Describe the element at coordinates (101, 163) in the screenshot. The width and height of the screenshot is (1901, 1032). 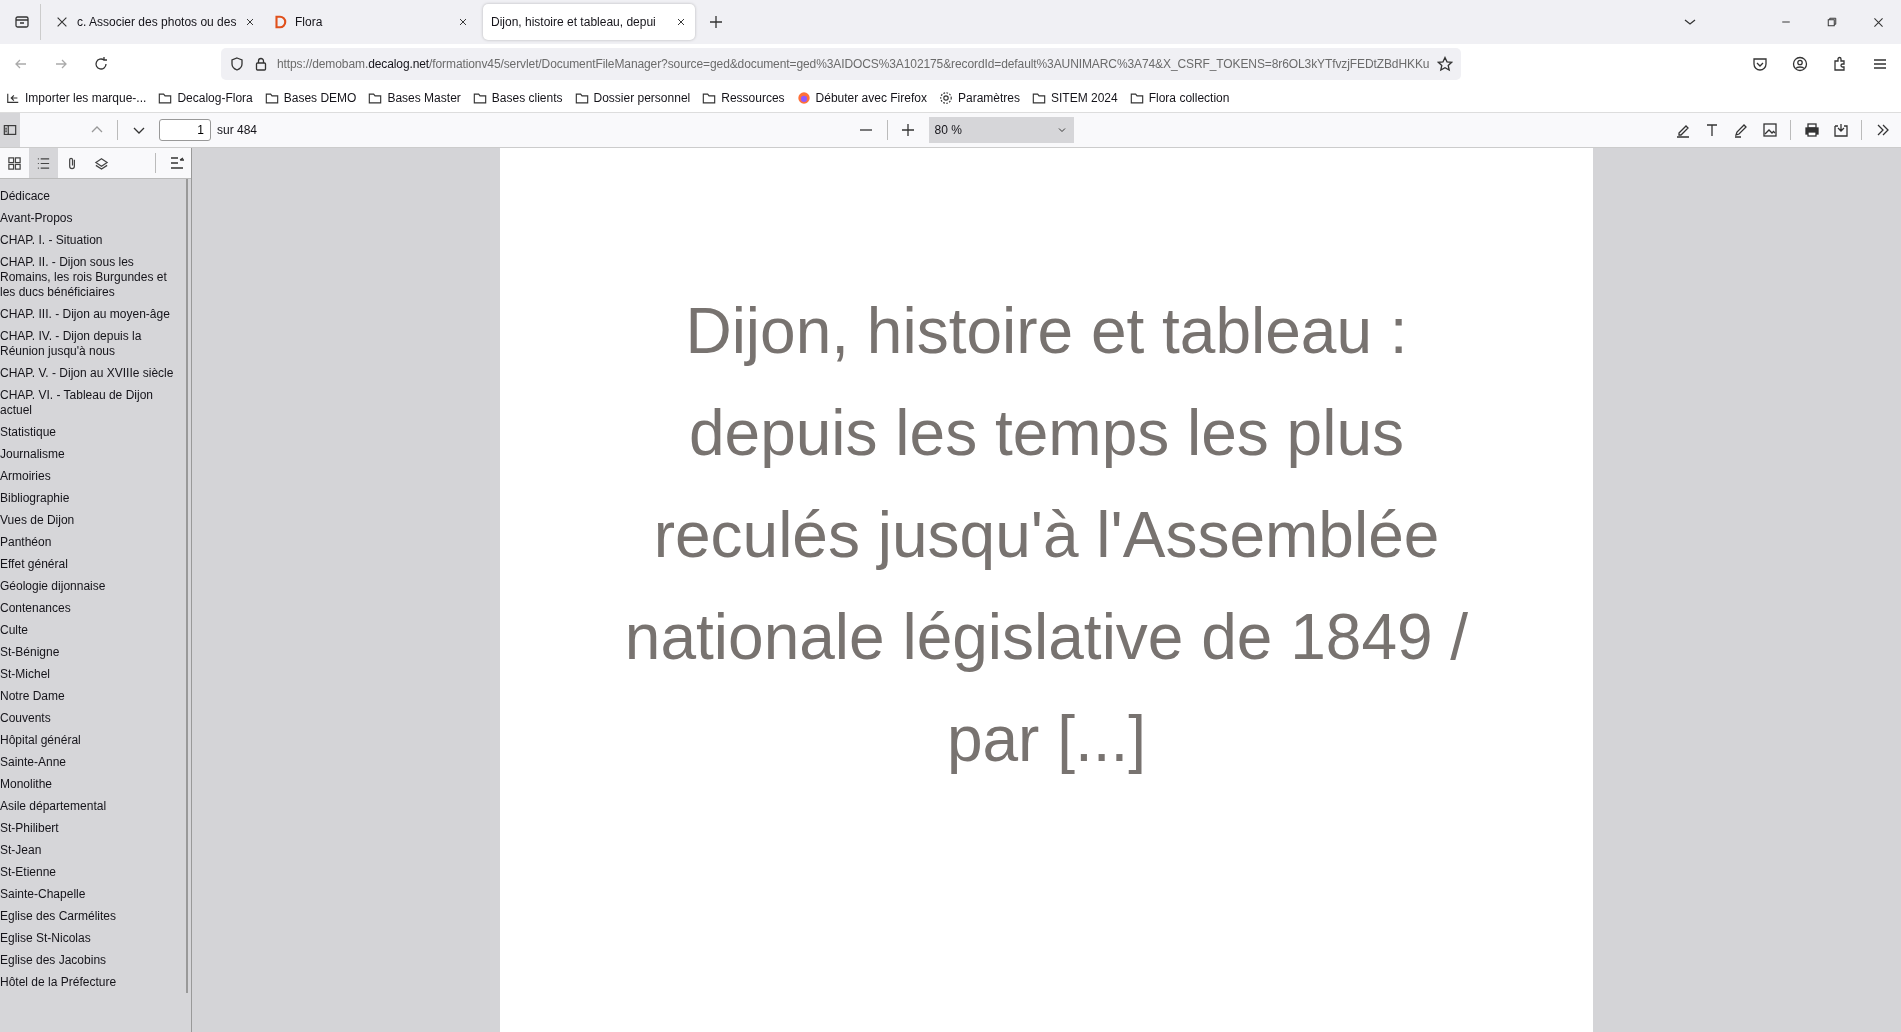
I see `layers-icon` at that location.